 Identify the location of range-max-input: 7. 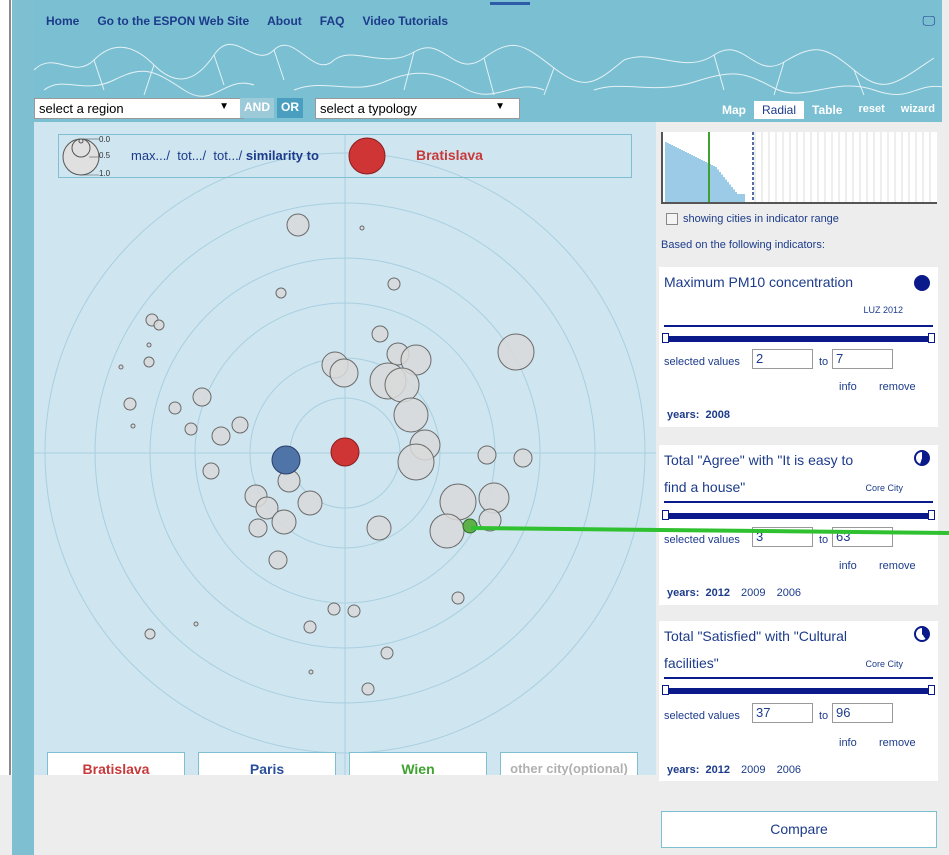
(862, 359).